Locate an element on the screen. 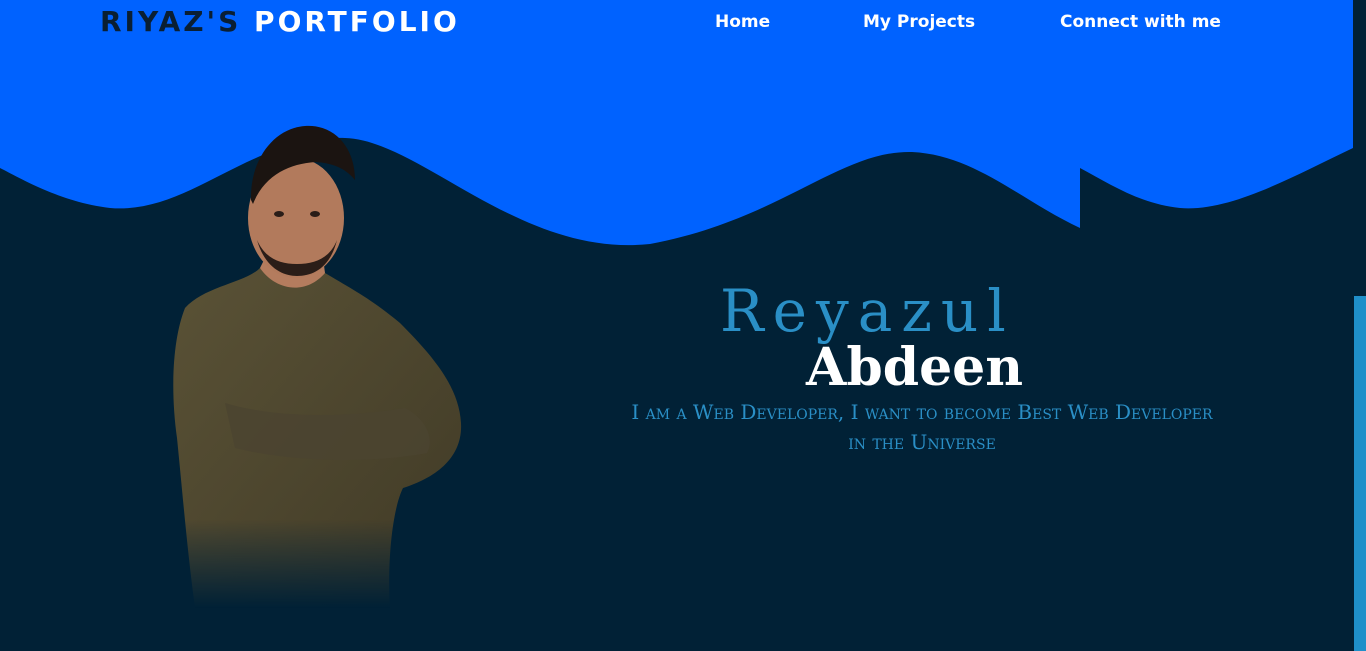 Image resolution: width=1366 pixels, height=651 pixels. logo-part-name: RIYAZ'S is located at coordinates (171, 21).